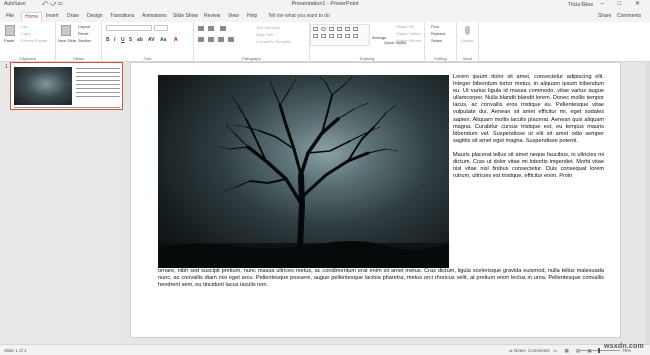 The height and width of the screenshot is (355, 650). Describe the element at coordinates (315, 29) in the screenshot. I see `shape-rect-icon` at that location.